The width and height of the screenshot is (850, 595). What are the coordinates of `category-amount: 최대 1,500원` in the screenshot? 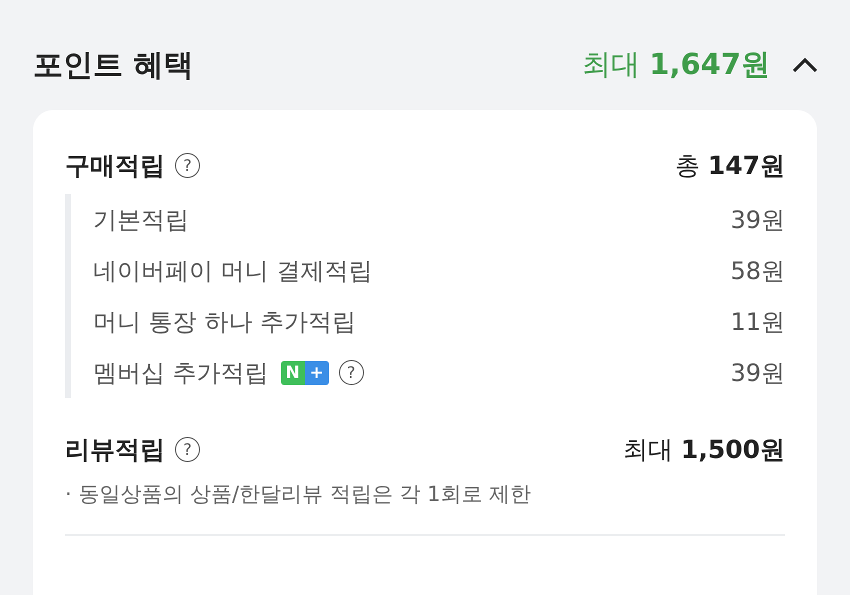 It's located at (703, 450).